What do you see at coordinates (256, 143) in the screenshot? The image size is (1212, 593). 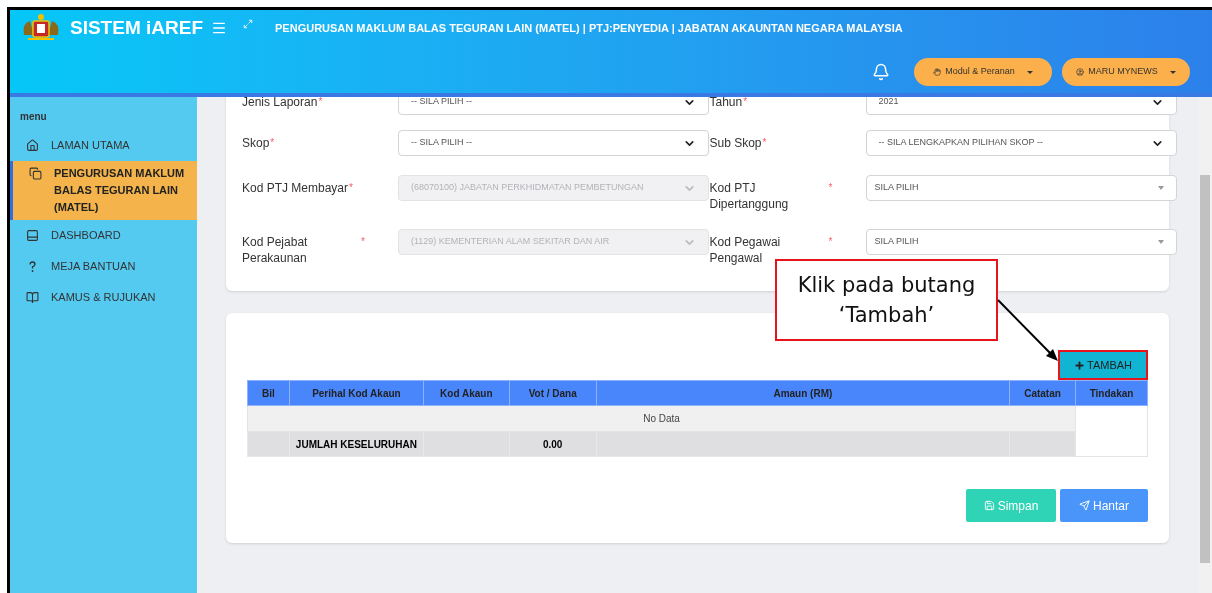 I see `field-label: Skop` at bounding box center [256, 143].